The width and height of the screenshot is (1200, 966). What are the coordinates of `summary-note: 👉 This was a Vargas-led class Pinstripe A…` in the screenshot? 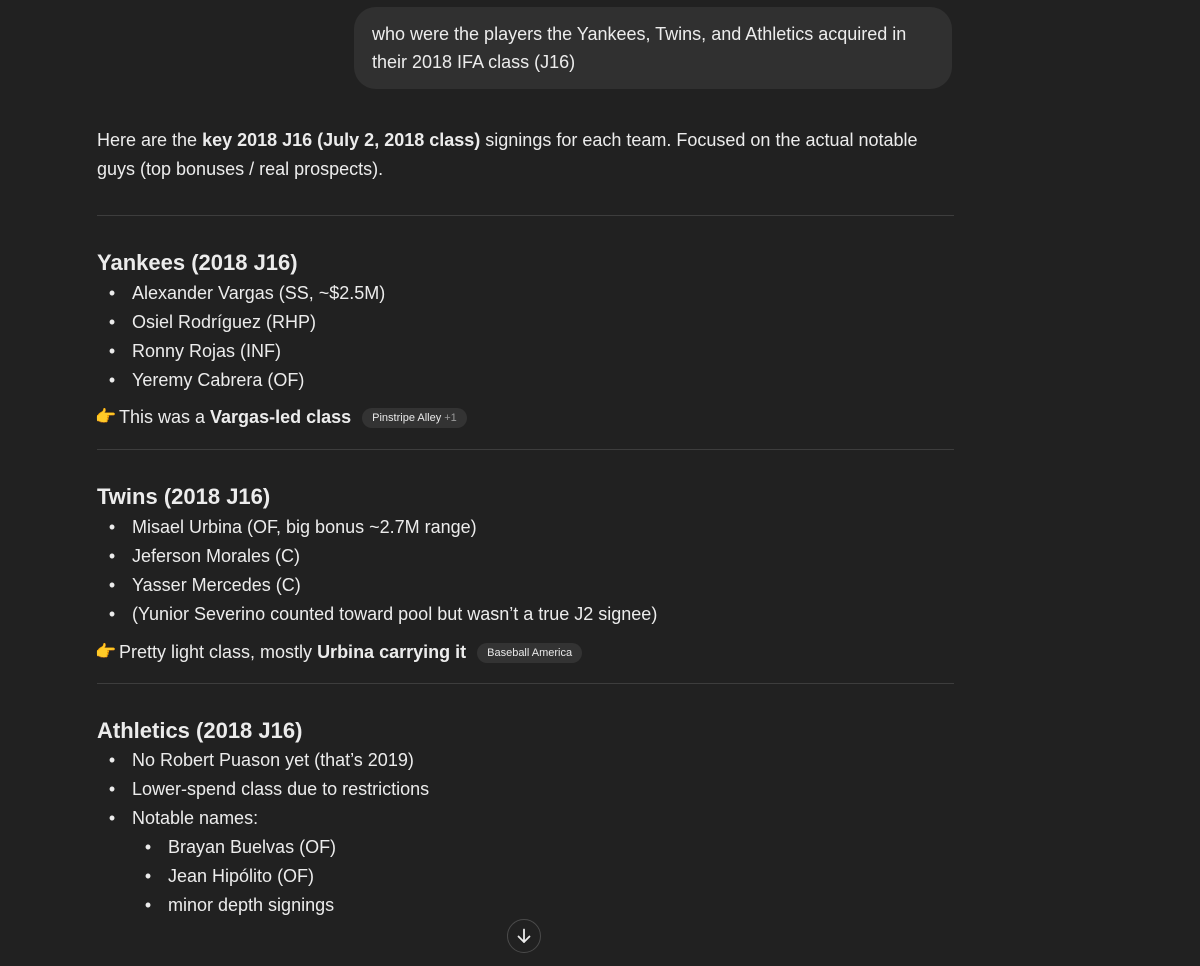 It's located at (524, 417).